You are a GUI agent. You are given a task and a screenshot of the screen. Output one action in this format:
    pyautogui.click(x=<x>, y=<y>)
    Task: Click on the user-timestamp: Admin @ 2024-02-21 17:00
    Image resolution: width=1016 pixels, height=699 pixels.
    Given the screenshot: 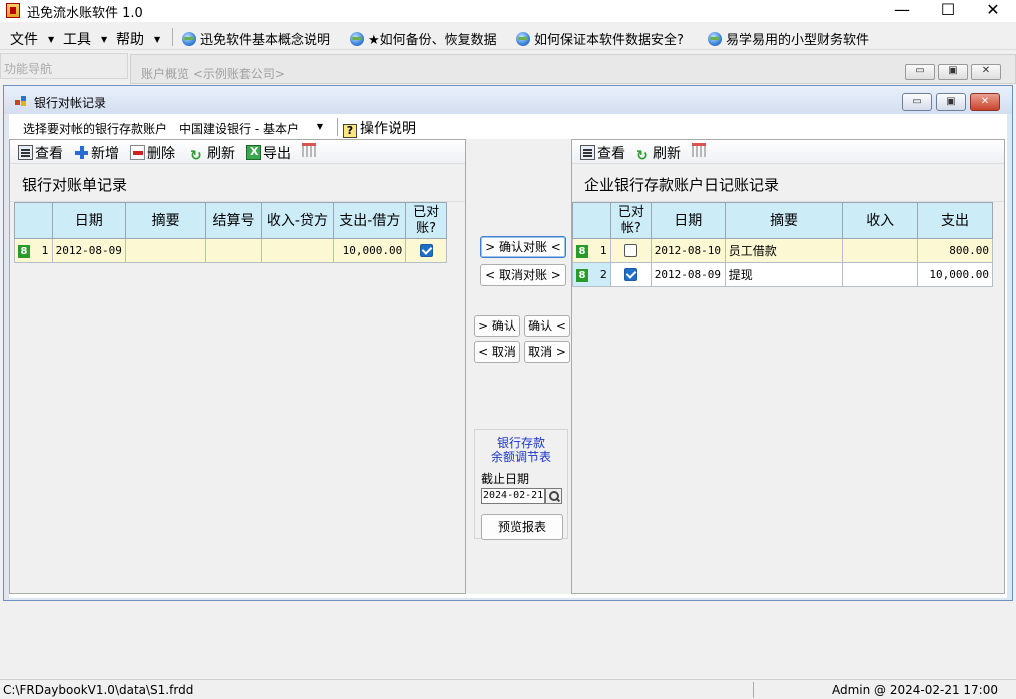 What is the action you would take?
    pyautogui.click(x=914, y=690)
    